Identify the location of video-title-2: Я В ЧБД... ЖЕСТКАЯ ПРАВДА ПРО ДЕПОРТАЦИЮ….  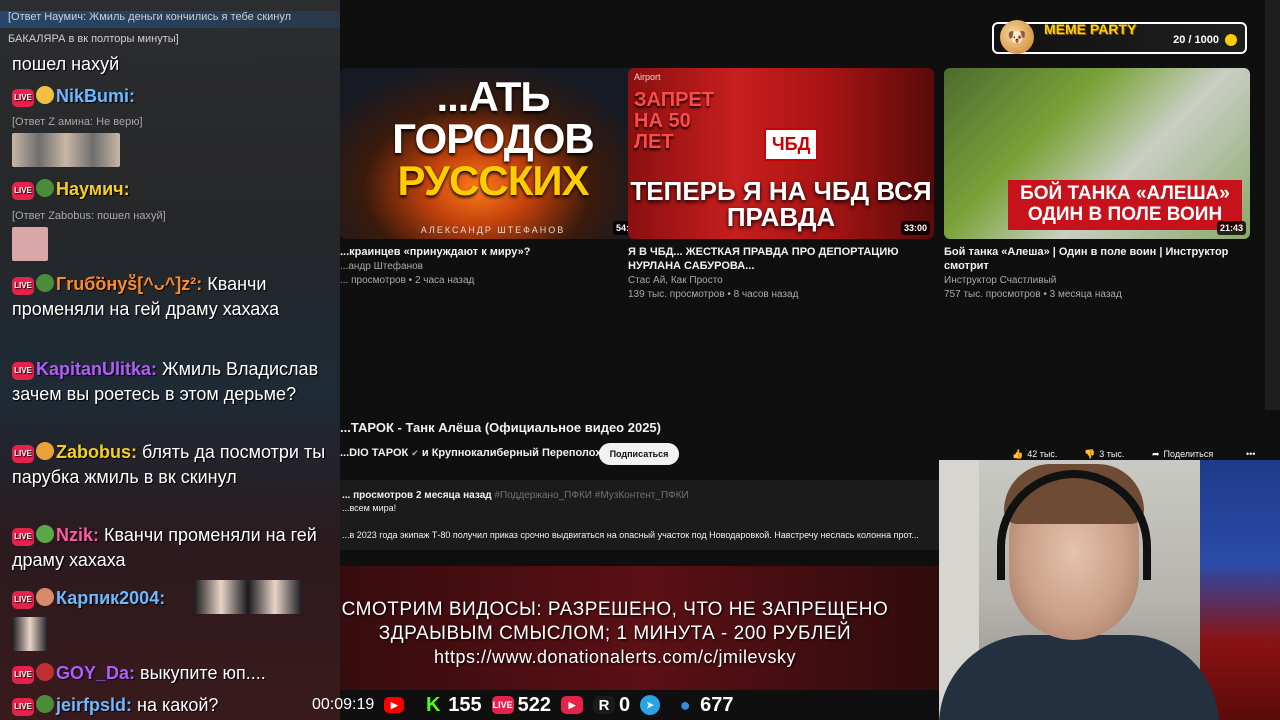
(781, 259).